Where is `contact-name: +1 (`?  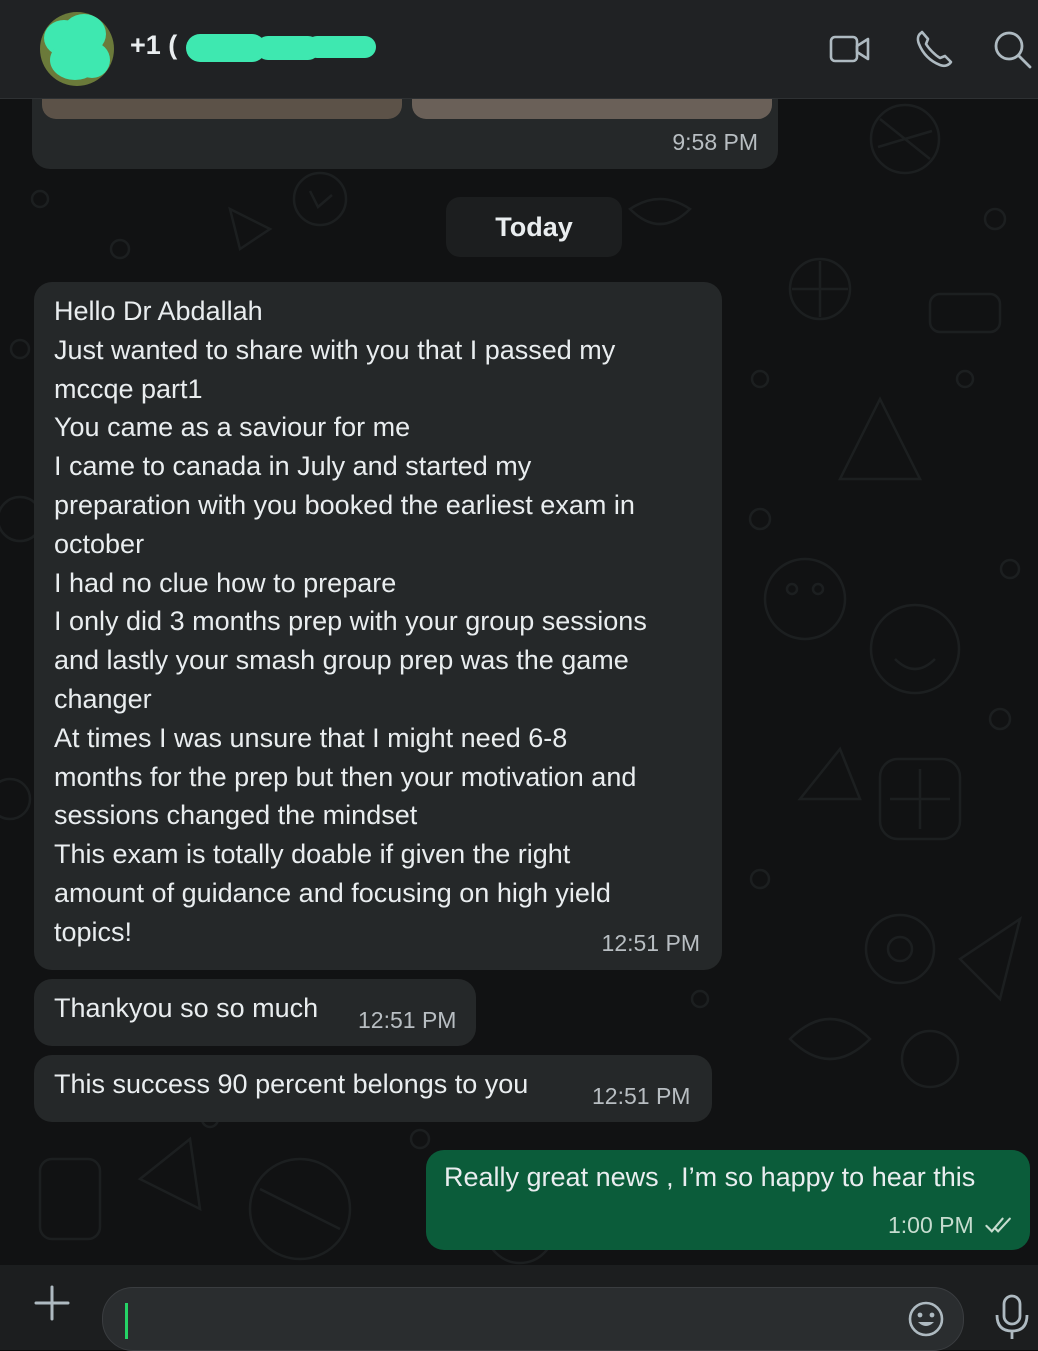
contact-name: +1 ( is located at coordinates (153, 45).